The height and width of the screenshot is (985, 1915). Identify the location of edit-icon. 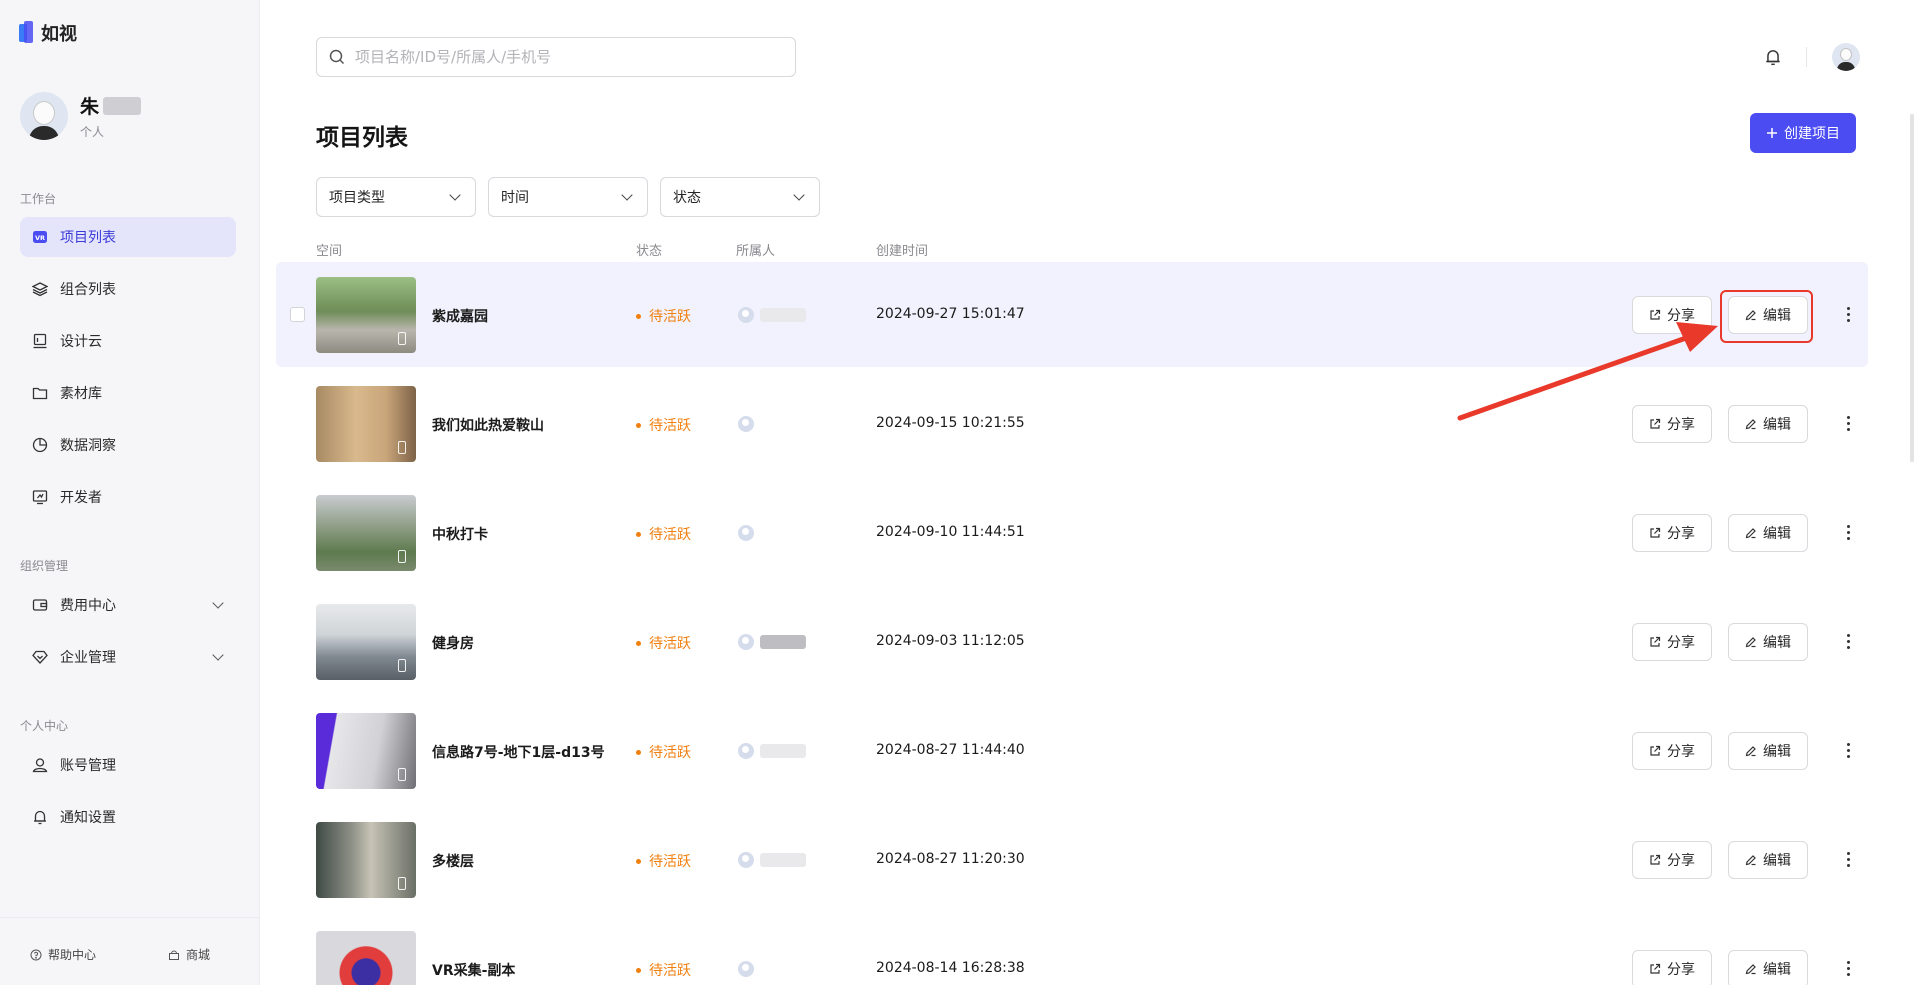
(1750, 969).